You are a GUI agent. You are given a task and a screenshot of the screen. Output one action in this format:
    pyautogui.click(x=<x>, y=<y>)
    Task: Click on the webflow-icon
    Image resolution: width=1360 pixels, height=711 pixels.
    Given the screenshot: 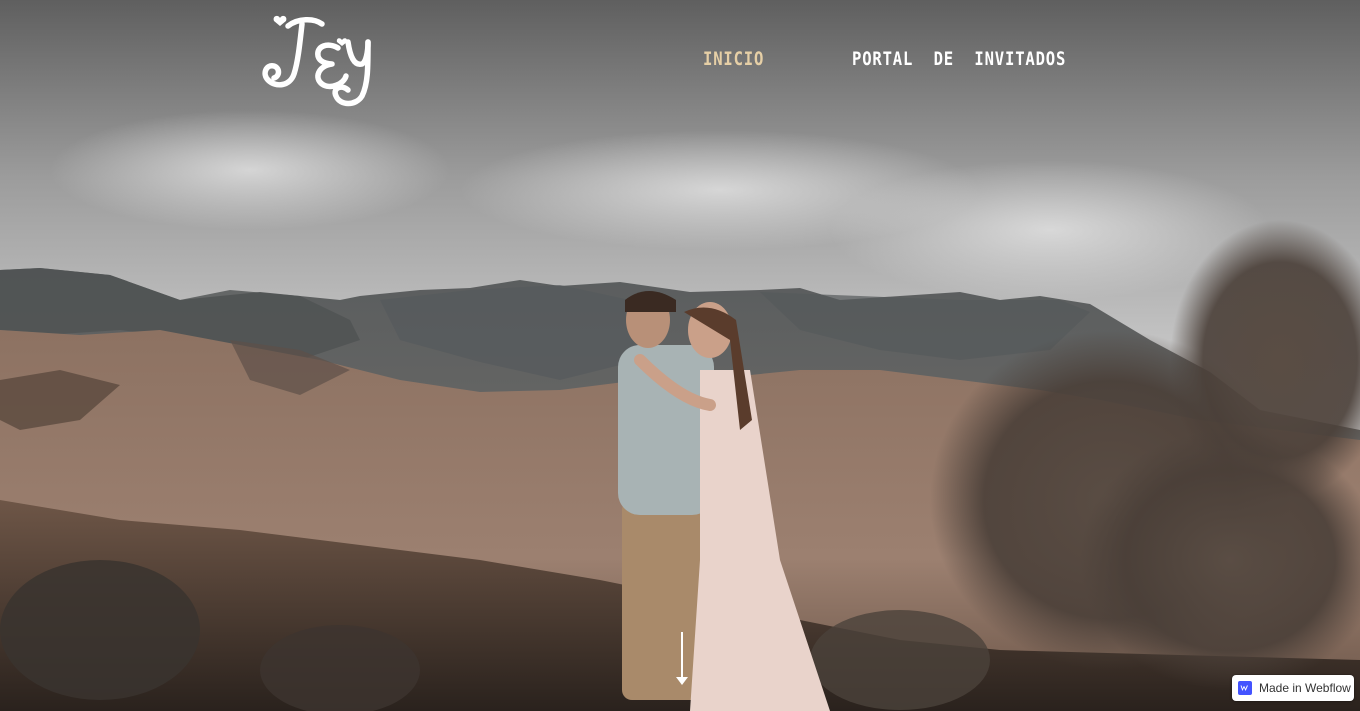 What is the action you would take?
    pyautogui.click(x=1245, y=688)
    